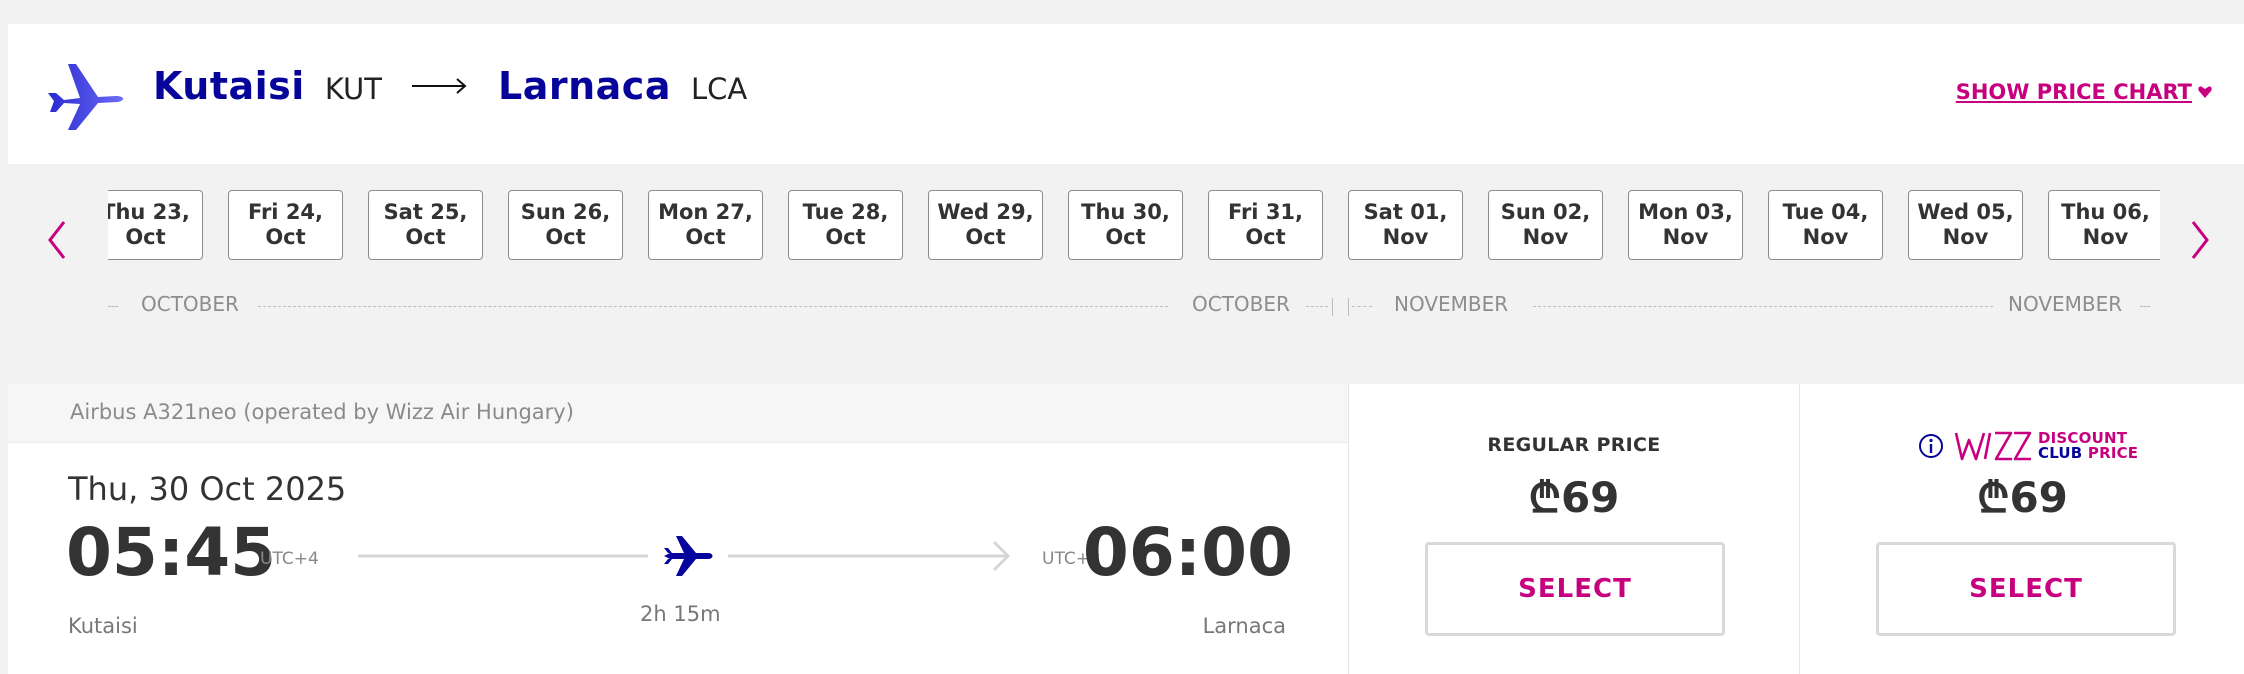 The image size is (2244, 674). What do you see at coordinates (285, 212) in the screenshot?
I see `date-day: Fri 24,` at bounding box center [285, 212].